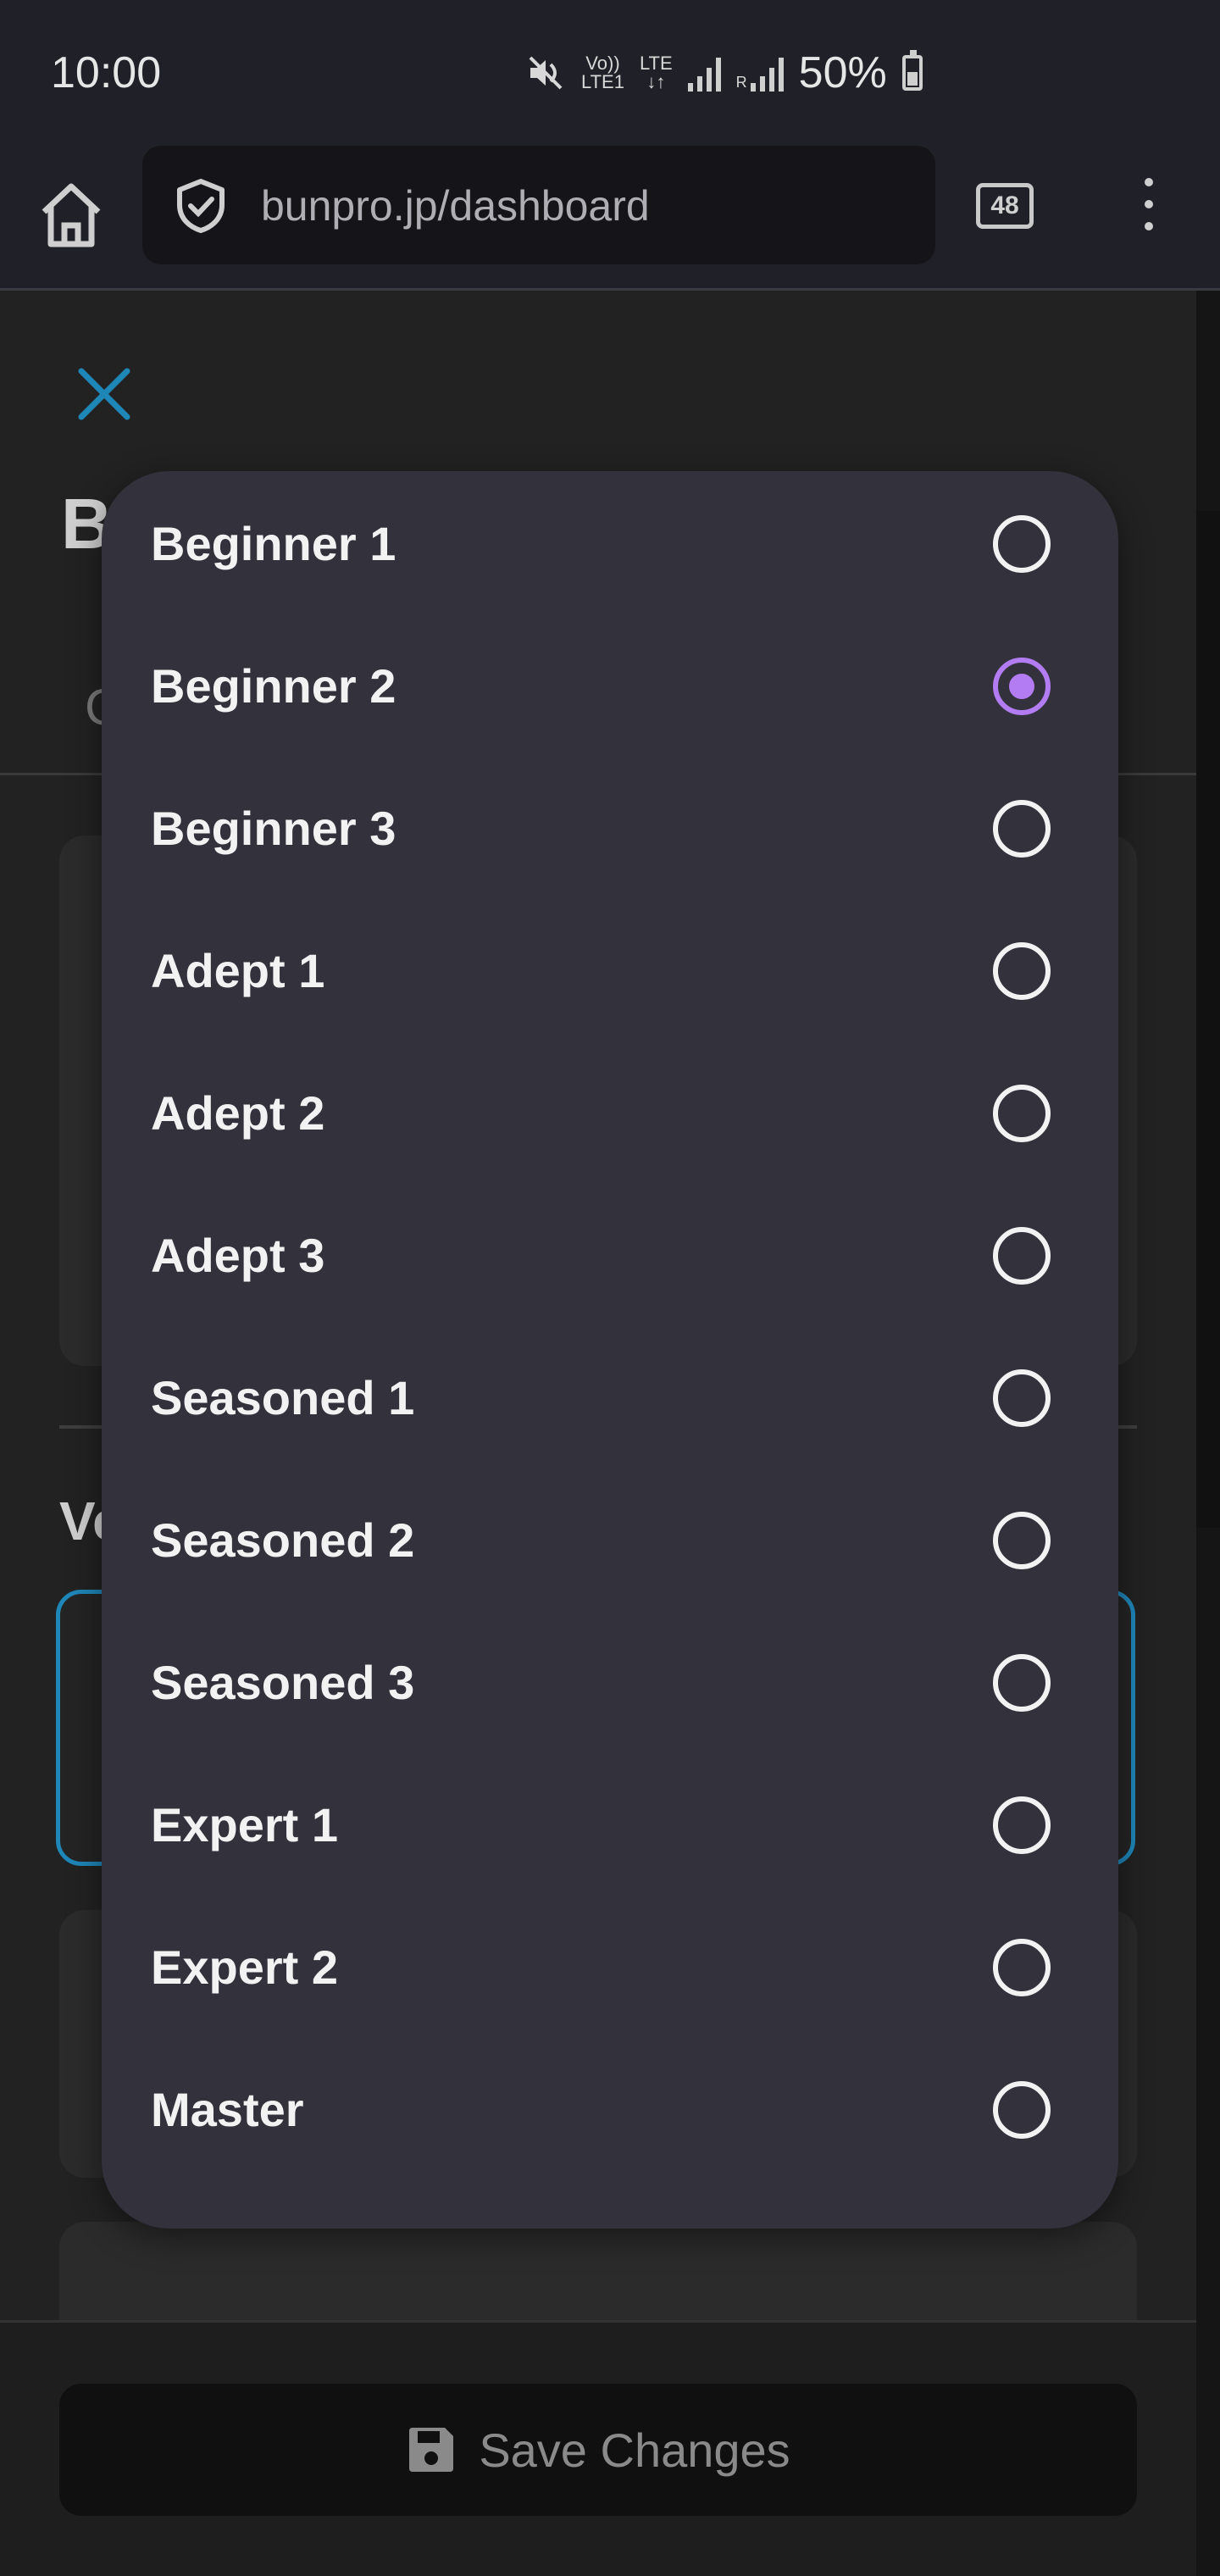 The width and height of the screenshot is (1220, 2576). I want to click on dropdown-option: Expert 1, so click(610, 1825).